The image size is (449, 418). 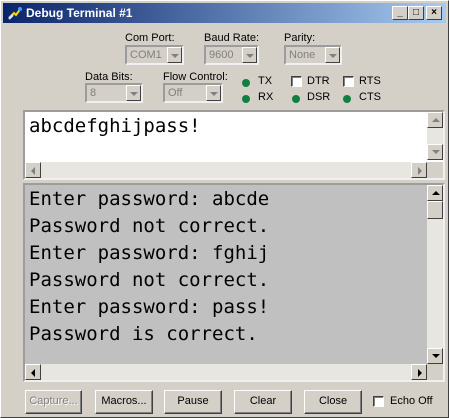 What do you see at coordinates (149, 253) in the screenshot?
I see `output-line: Enter password: fghij` at bounding box center [149, 253].